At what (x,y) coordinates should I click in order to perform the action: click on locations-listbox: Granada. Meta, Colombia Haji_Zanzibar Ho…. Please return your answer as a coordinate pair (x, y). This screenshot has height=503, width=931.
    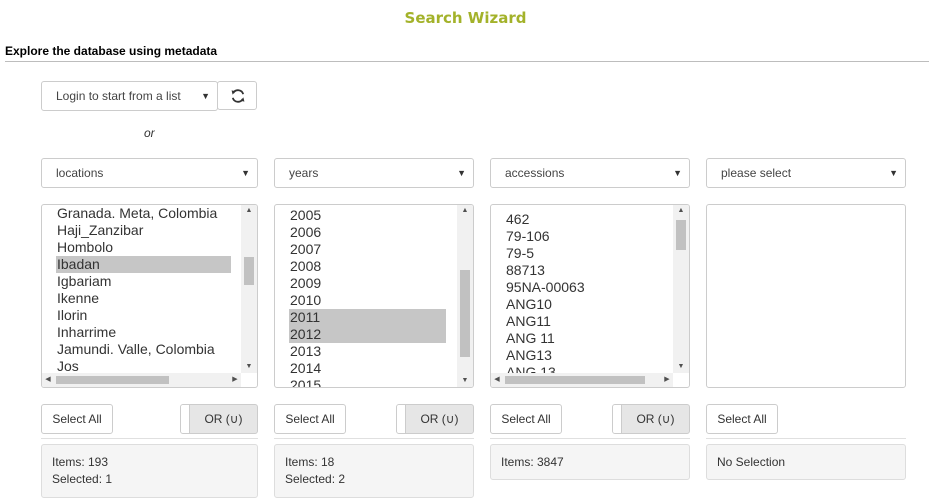
    Looking at the image, I should click on (149, 296).